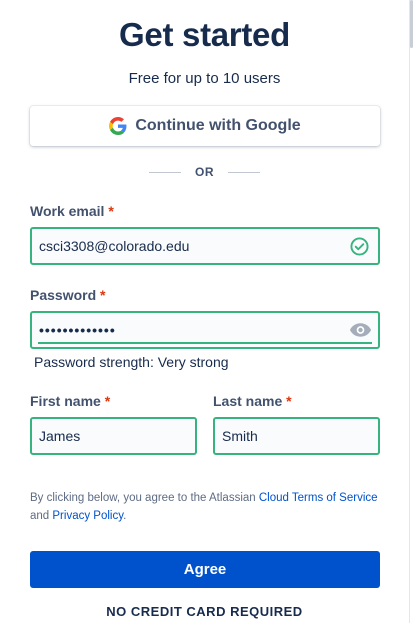  What do you see at coordinates (411, 24) in the screenshot?
I see `scrollbar-thumb` at bounding box center [411, 24].